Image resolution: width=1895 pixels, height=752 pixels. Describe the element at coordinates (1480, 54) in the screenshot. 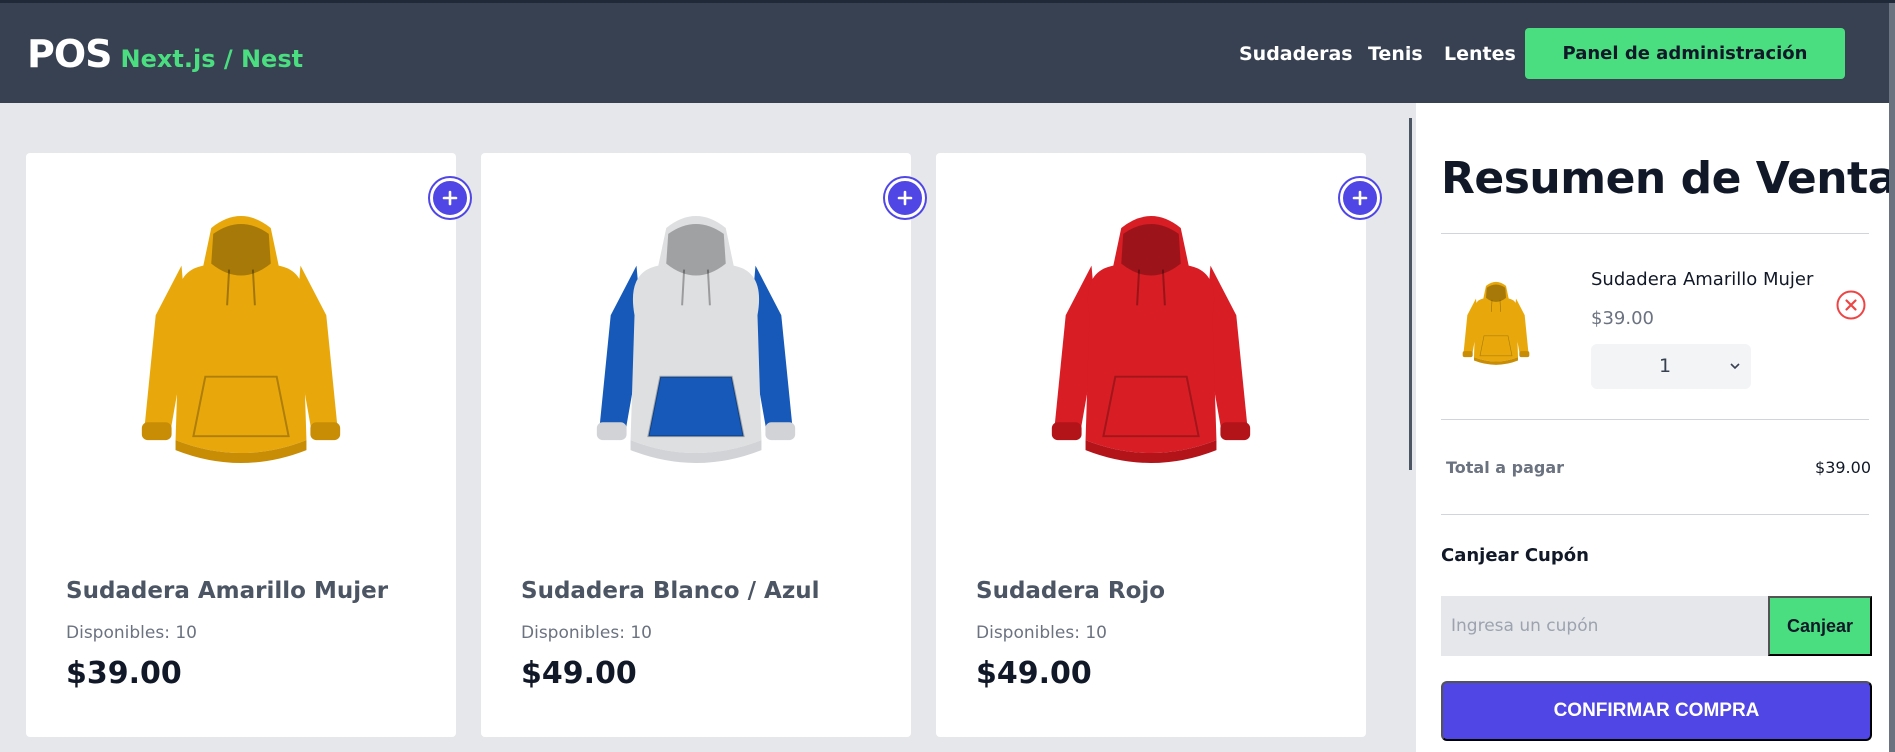

I see `nav-link-lentes: Lentes` at that location.